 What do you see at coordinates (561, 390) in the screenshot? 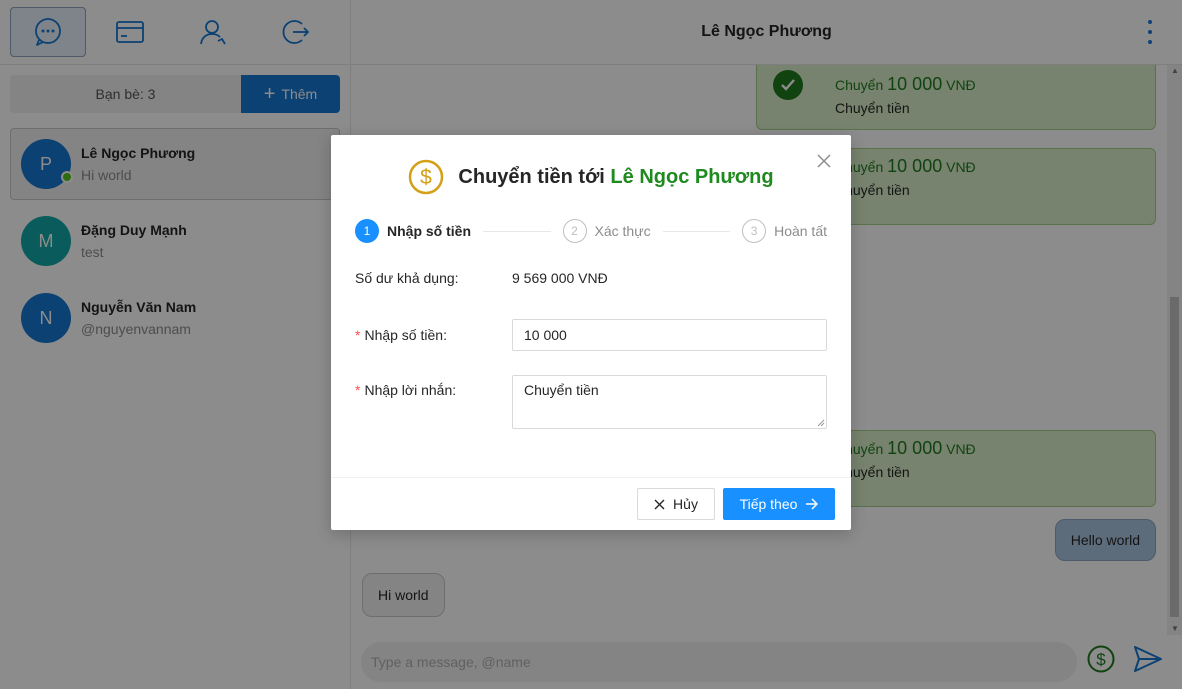
I see `message-text: Chuyển tiền` at bounding box center [561, 390].